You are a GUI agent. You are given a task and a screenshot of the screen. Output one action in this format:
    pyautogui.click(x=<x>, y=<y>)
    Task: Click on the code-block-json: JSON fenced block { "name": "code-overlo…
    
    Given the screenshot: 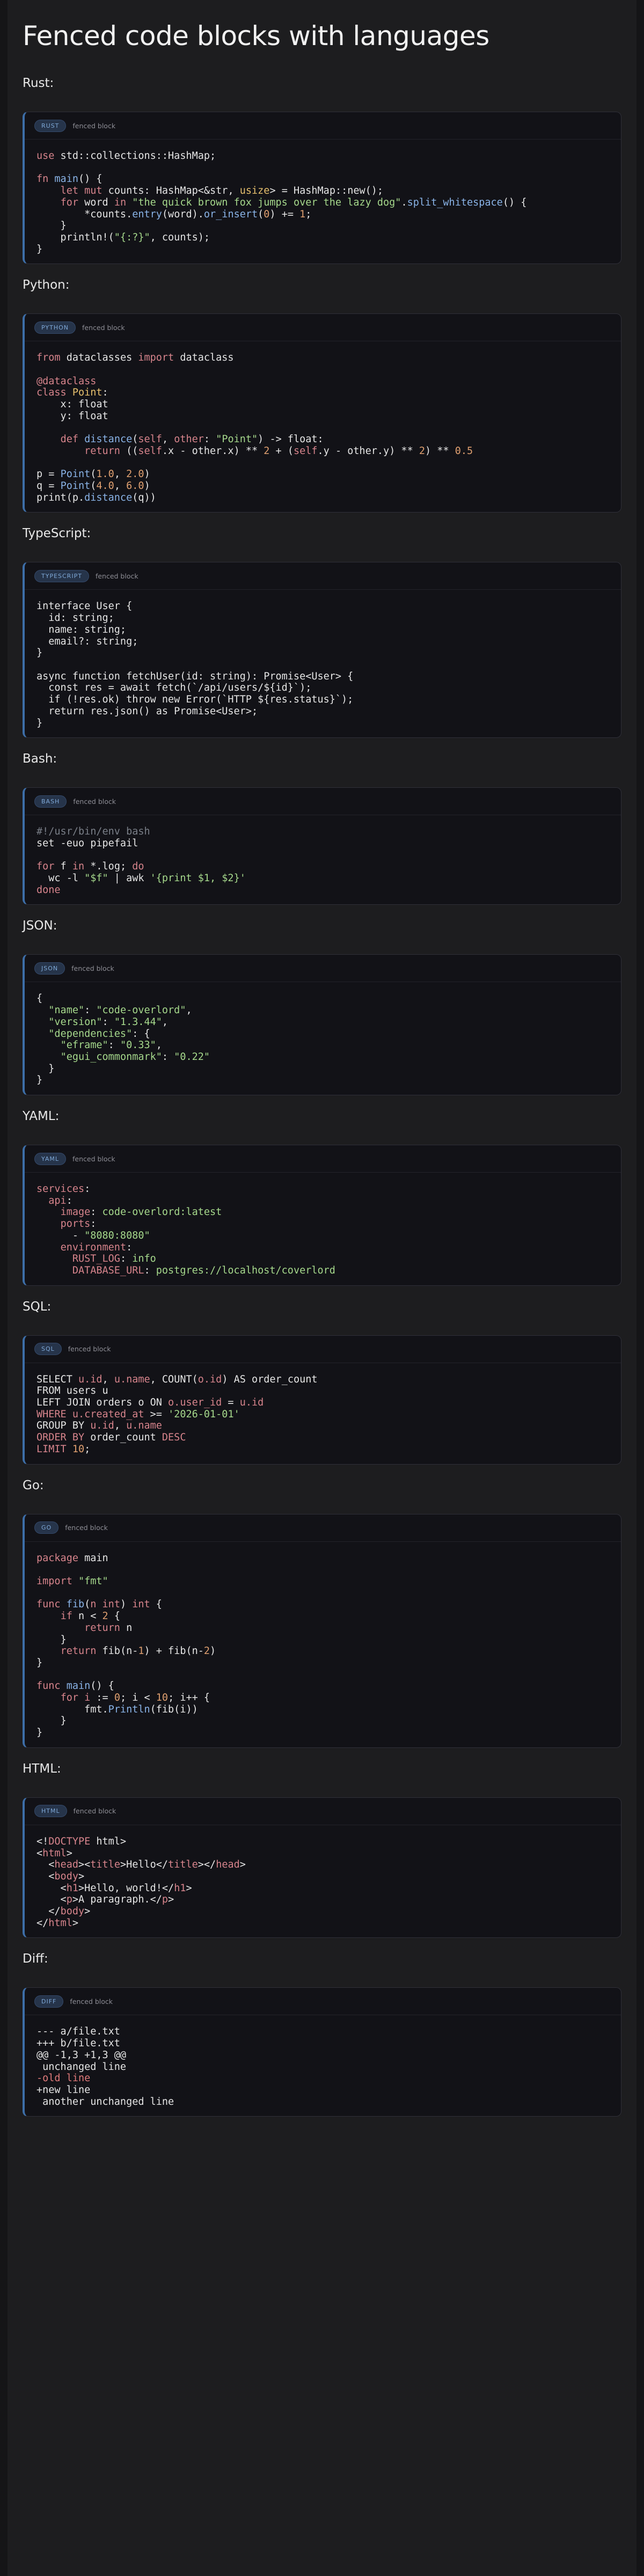 What is the action you would take?
    pyautogui.click(x=322, y=1025)
    